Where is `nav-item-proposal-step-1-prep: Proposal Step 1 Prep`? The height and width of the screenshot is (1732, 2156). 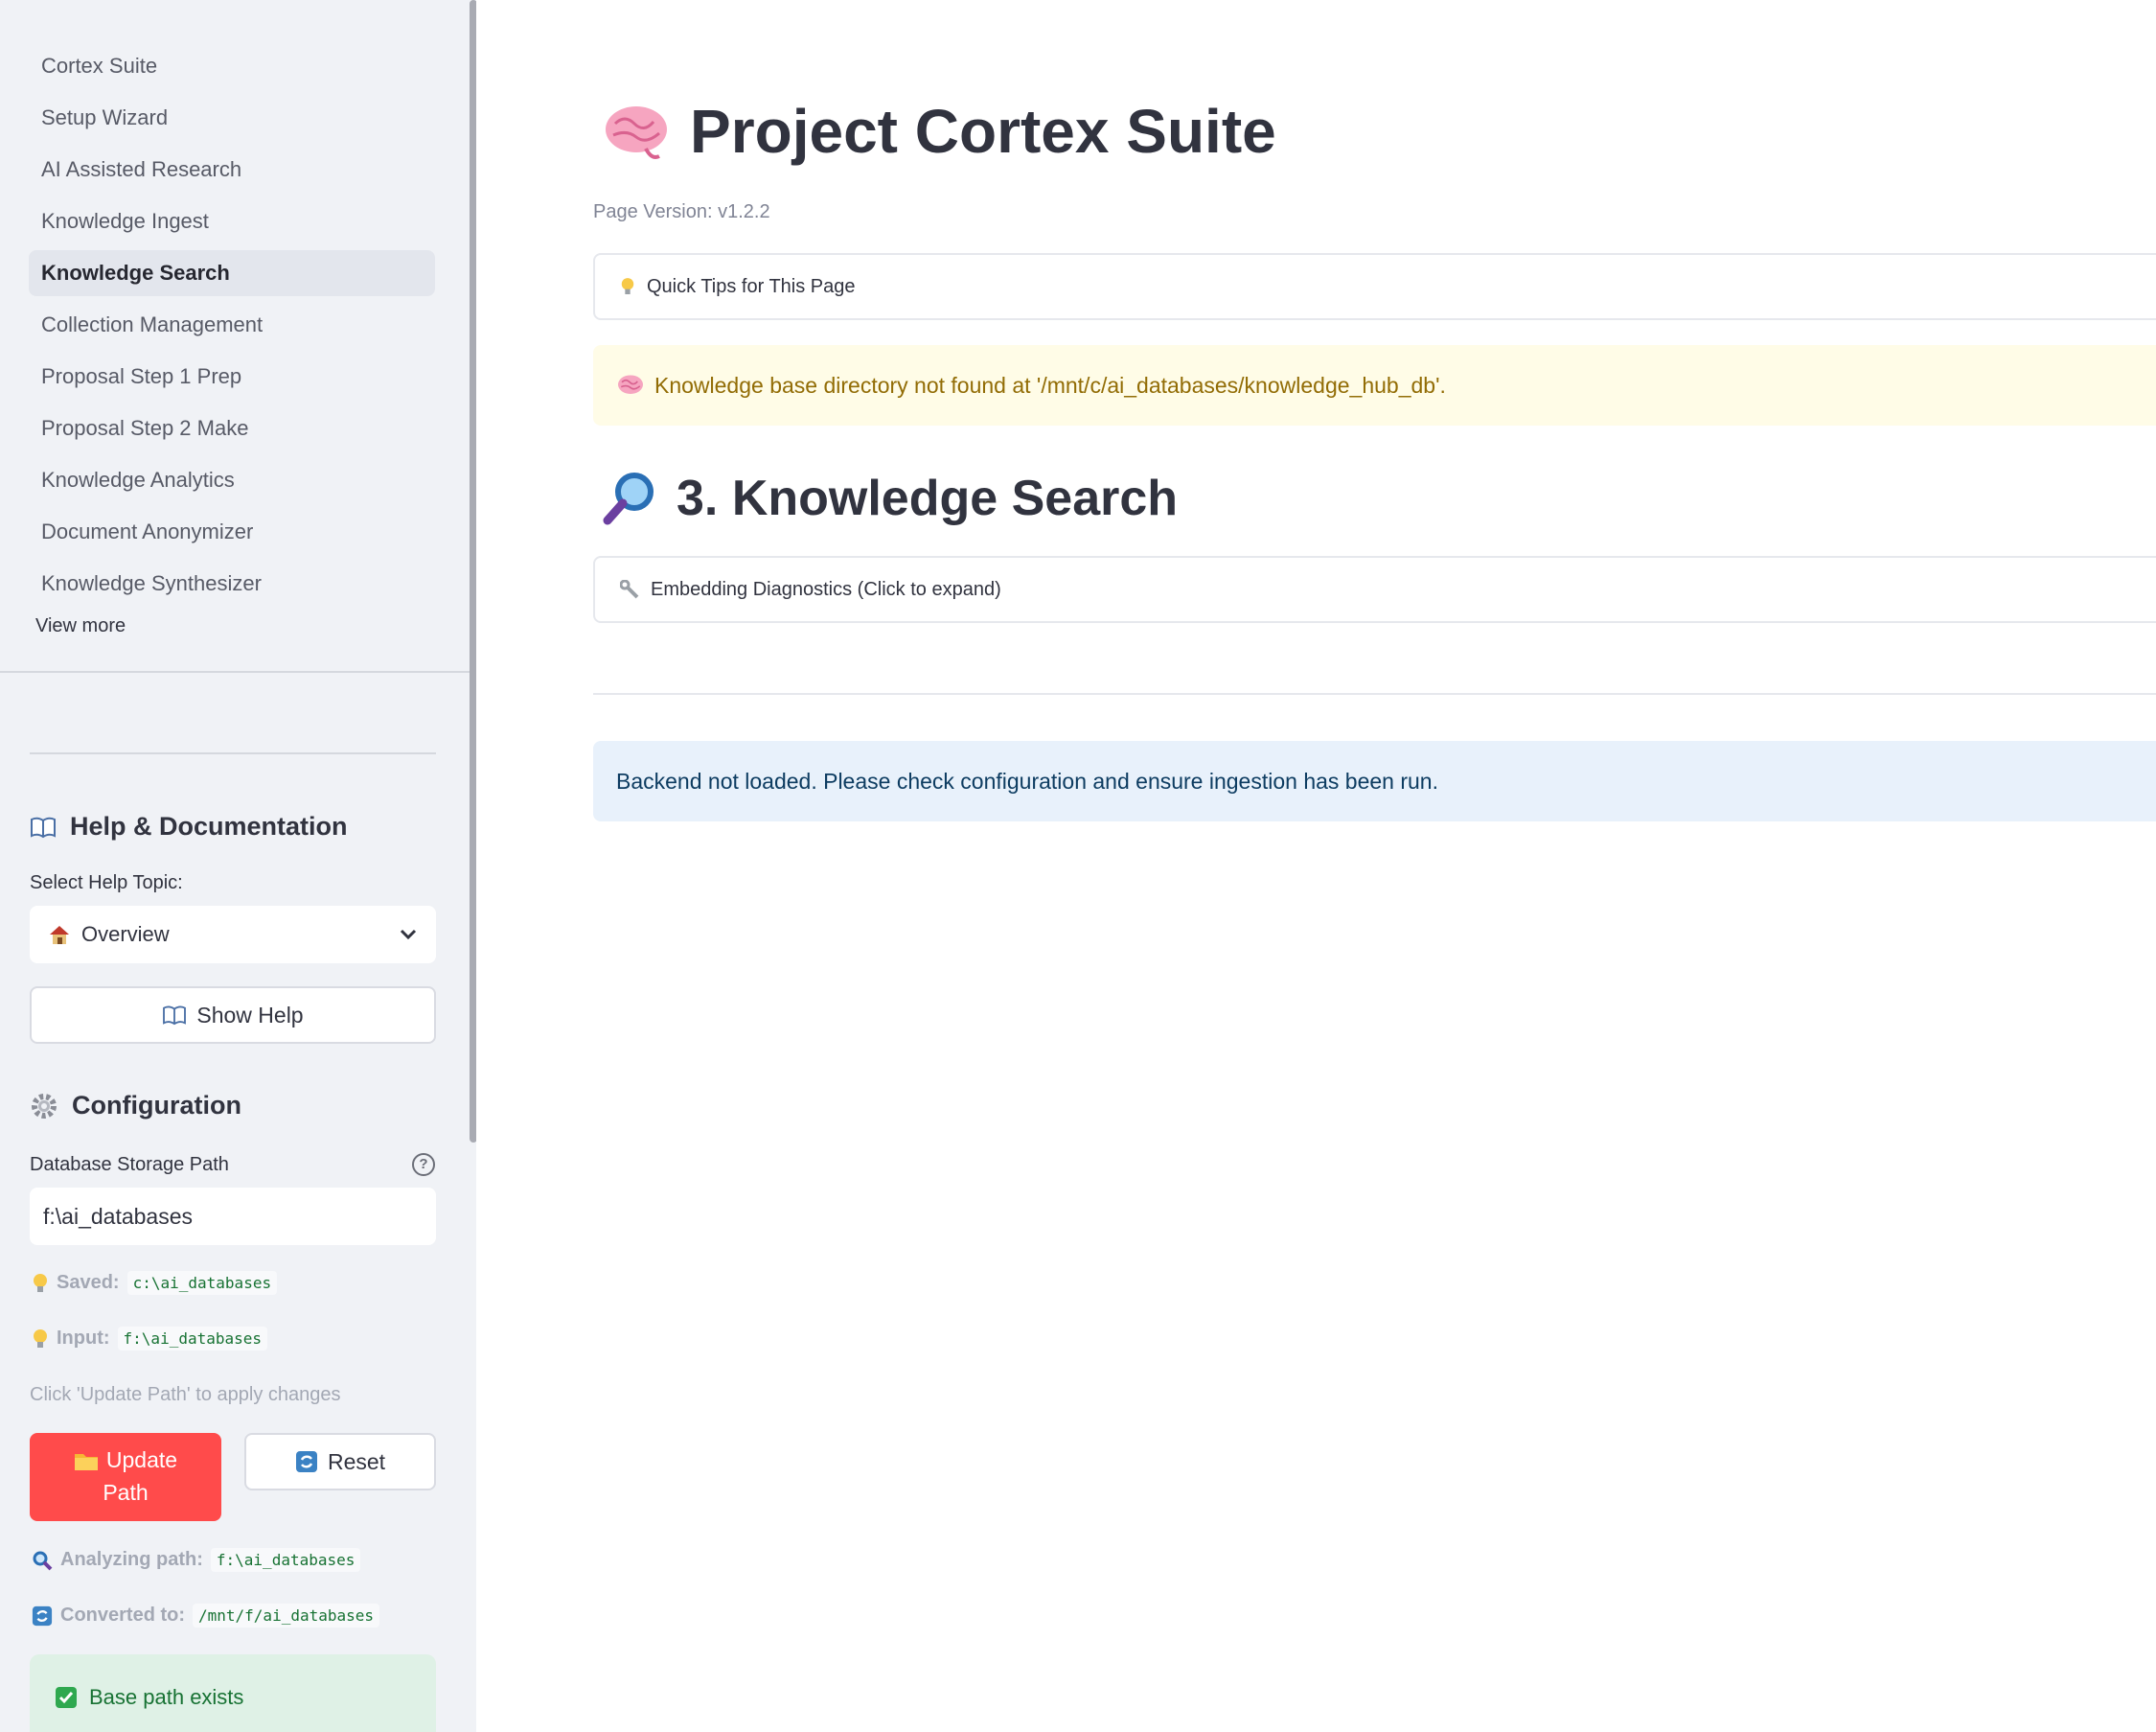
nav-item-proposal-step-1-prep: Proposal Step 1 Prep is located at coordinates (232, 377).